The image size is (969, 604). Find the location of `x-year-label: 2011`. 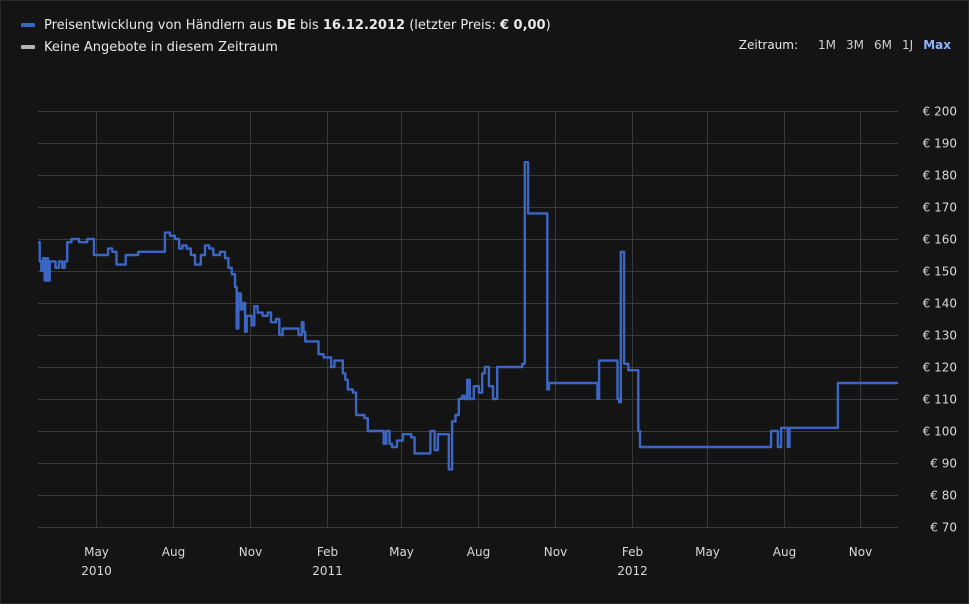

x-year-label: 2011 is located at coordinates (327, 571).